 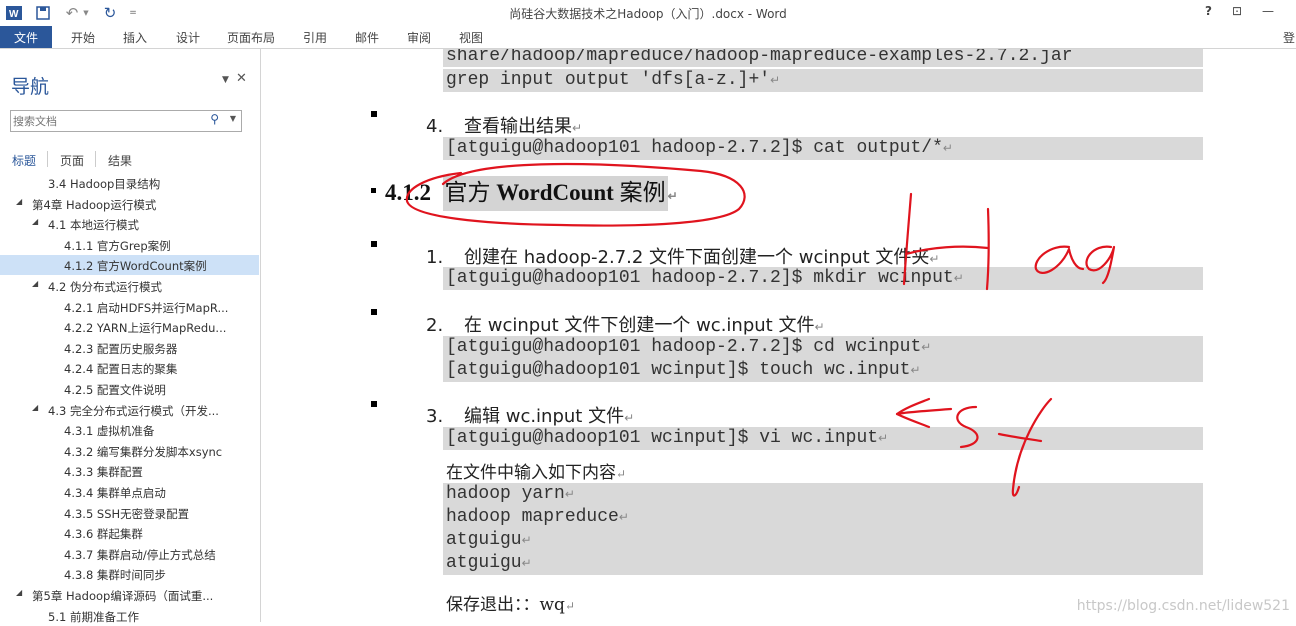 I want to click on tab-results: 结果, so click(x=120, y=160).